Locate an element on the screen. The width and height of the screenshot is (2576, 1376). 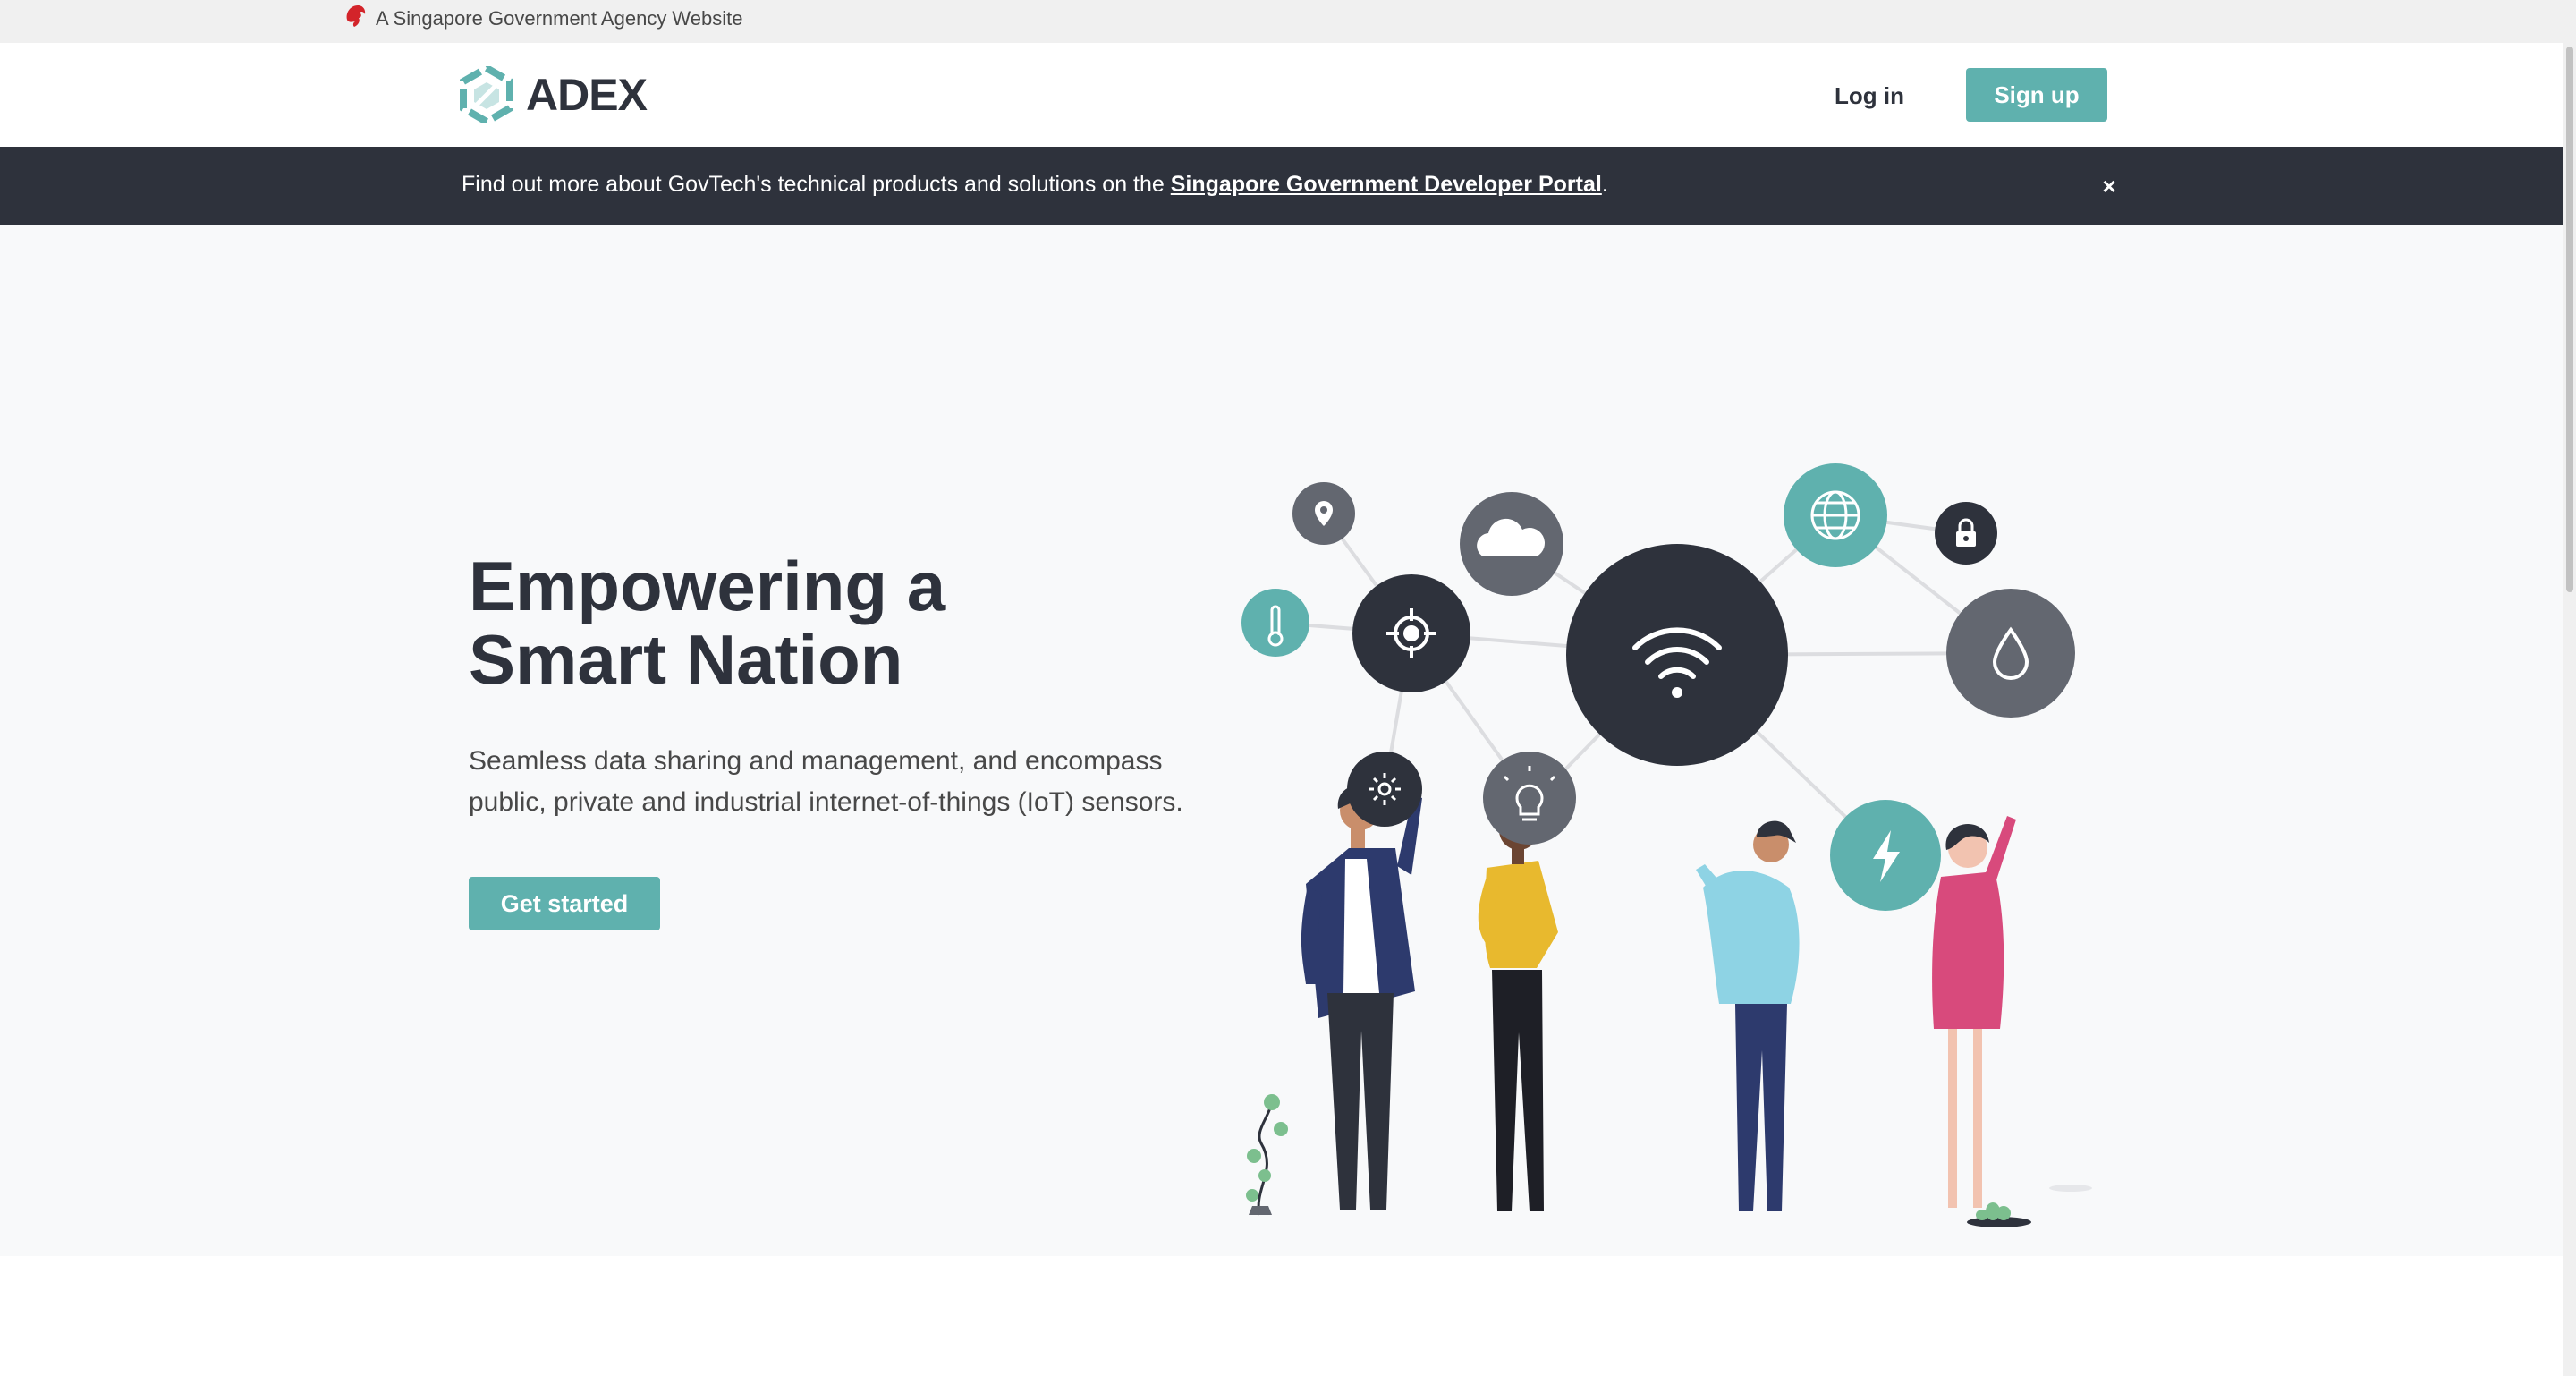
location-node is located at coordinates (1323, 514).